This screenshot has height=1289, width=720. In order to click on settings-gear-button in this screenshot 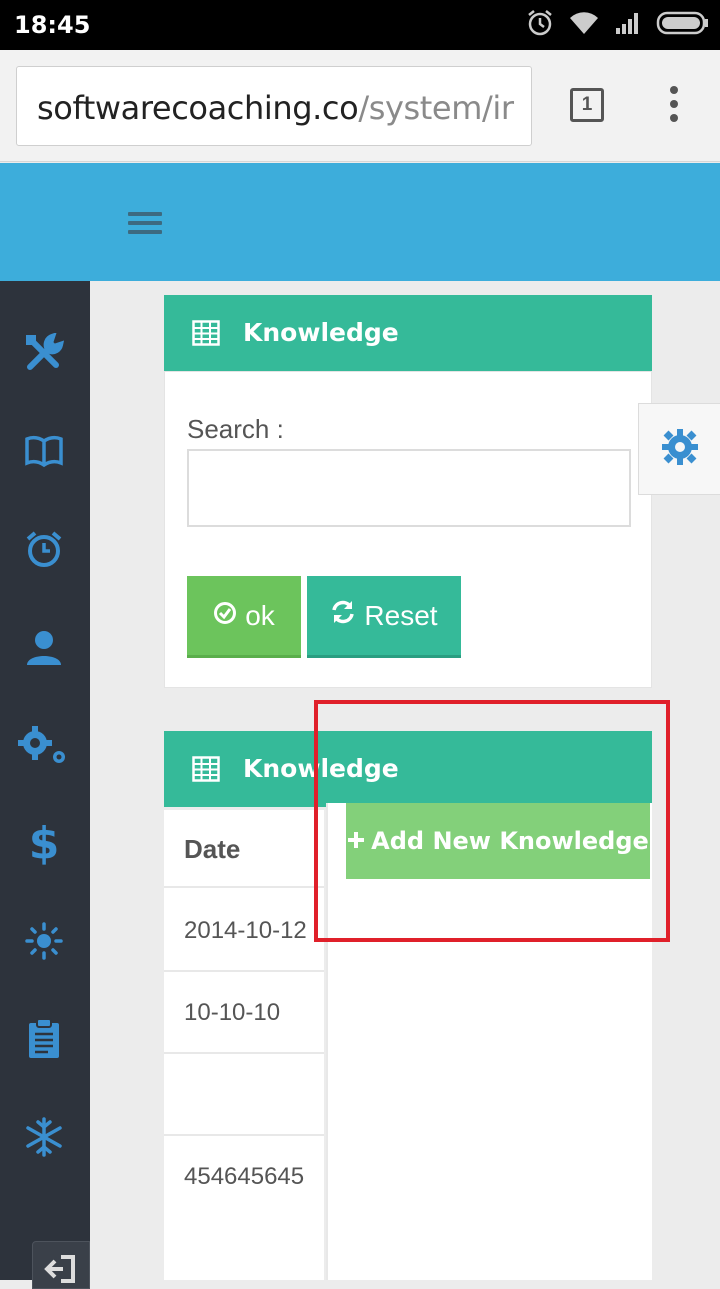, I will do `click(679, 449)`.